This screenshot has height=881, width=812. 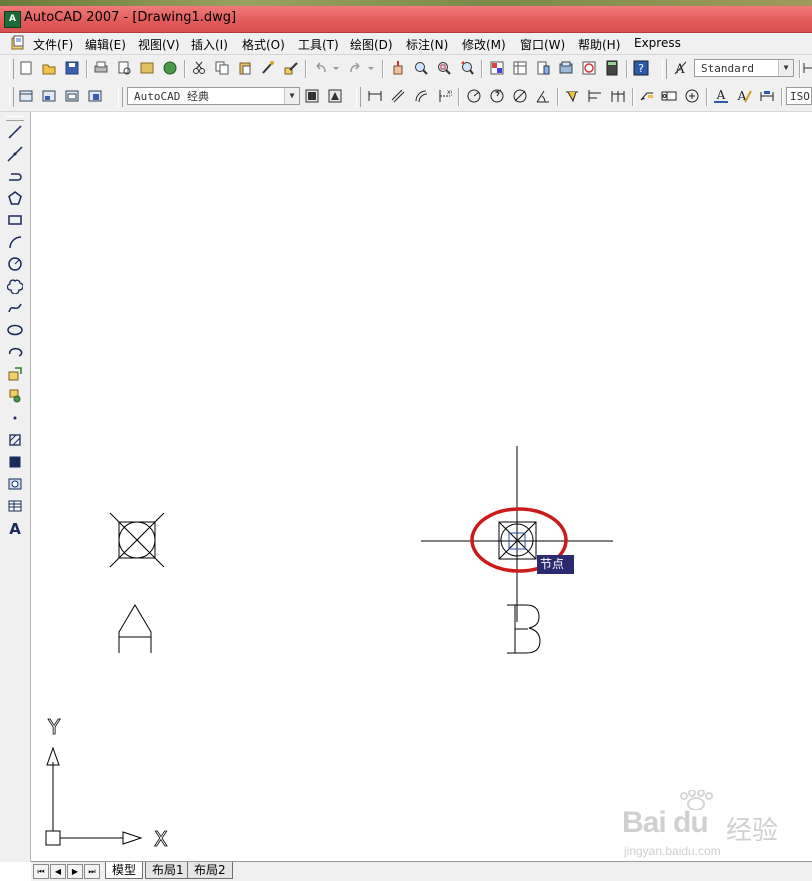 What do you see at coordinates (572, 96) in the screenshot?
I see `quick-dimension-icon` at bounding box center [572, 96].